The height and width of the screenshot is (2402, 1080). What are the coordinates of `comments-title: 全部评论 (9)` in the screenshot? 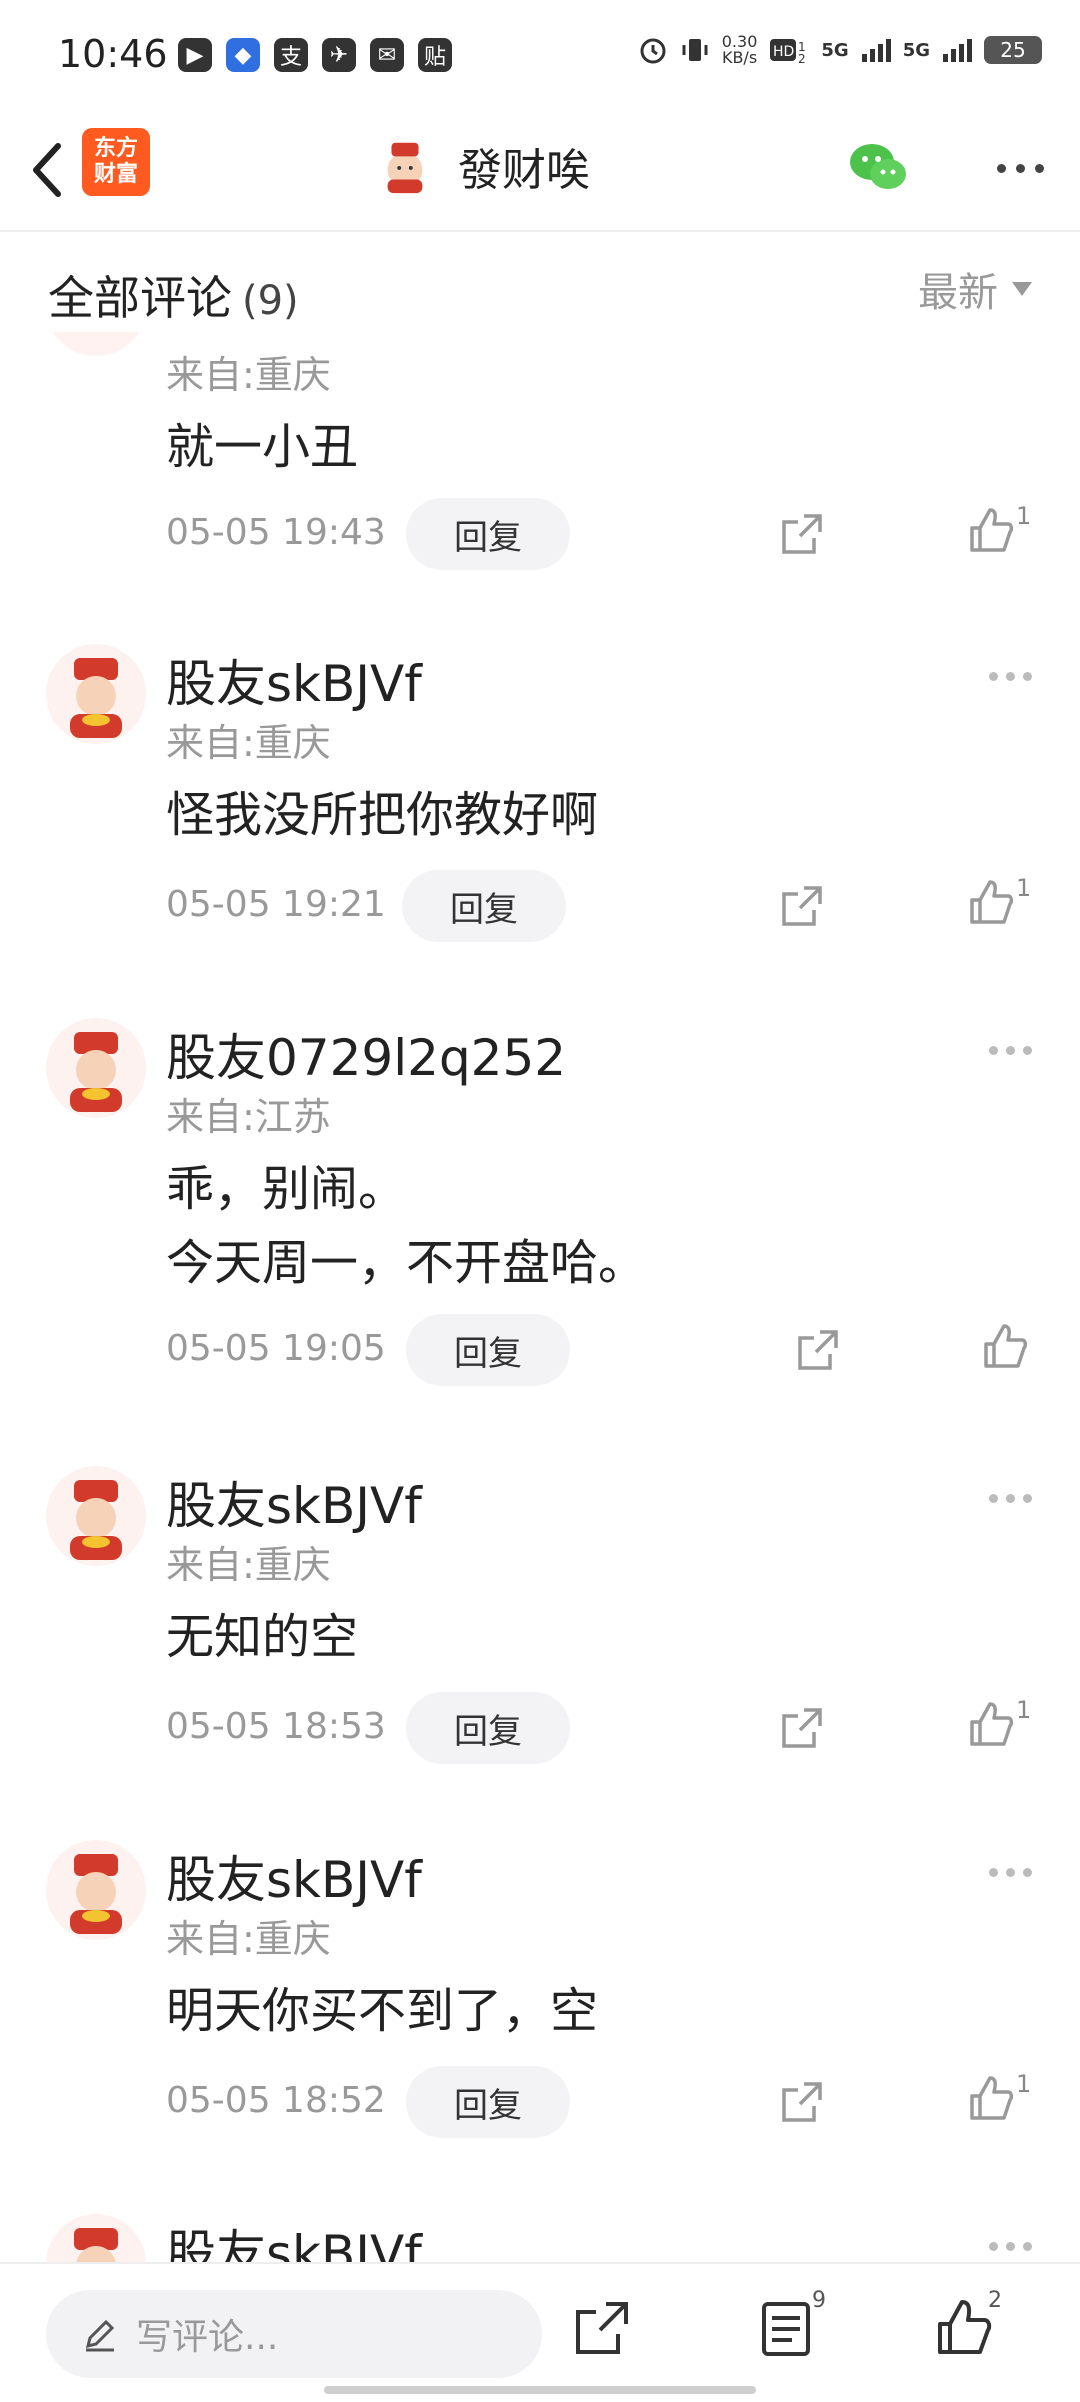 It's located at (173, 295).